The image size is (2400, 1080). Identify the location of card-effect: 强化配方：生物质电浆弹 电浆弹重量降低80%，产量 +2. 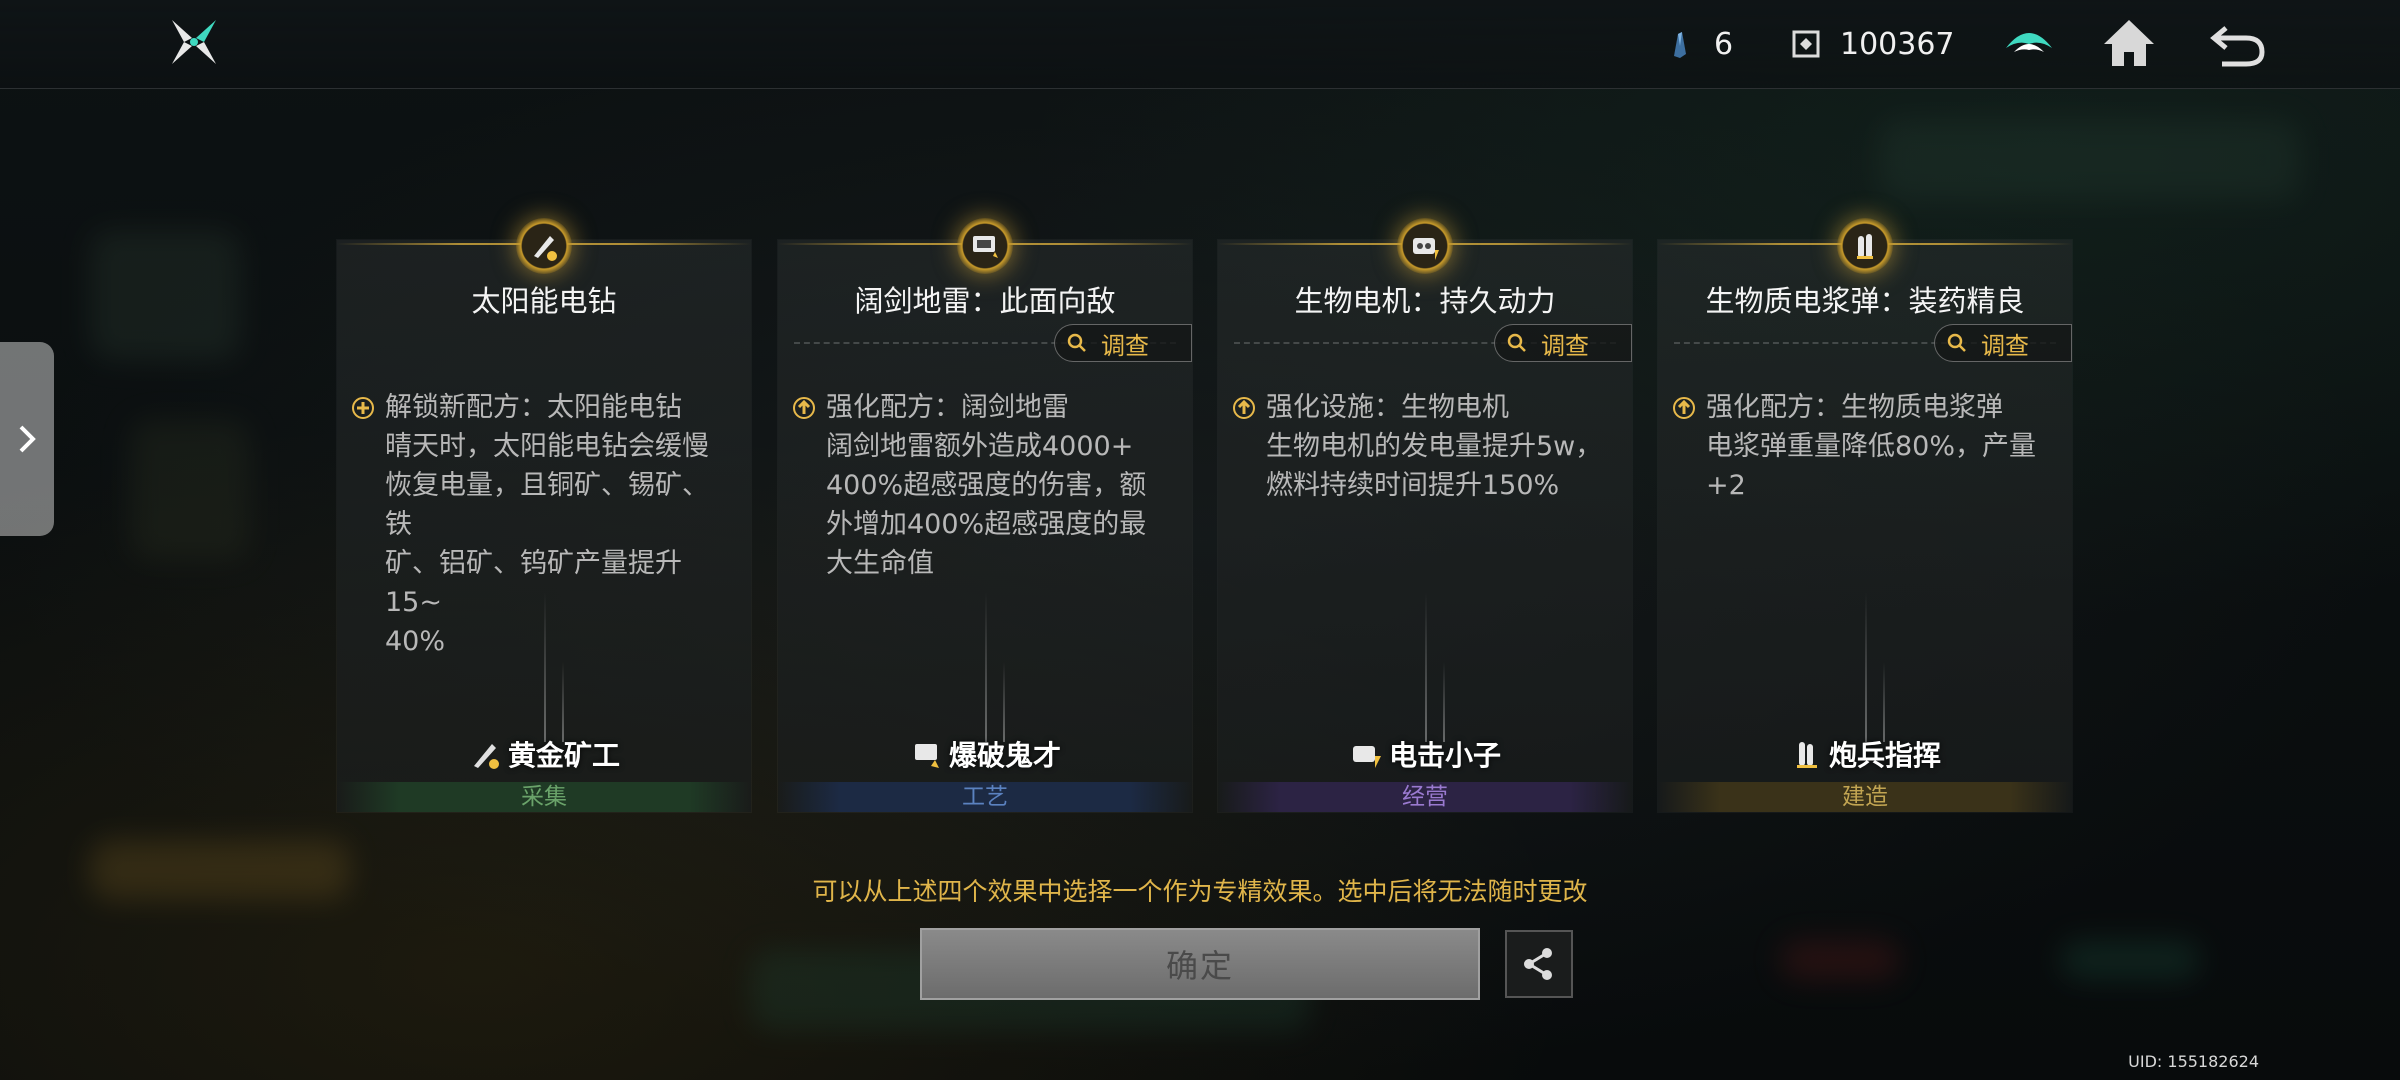
(1864, 446).